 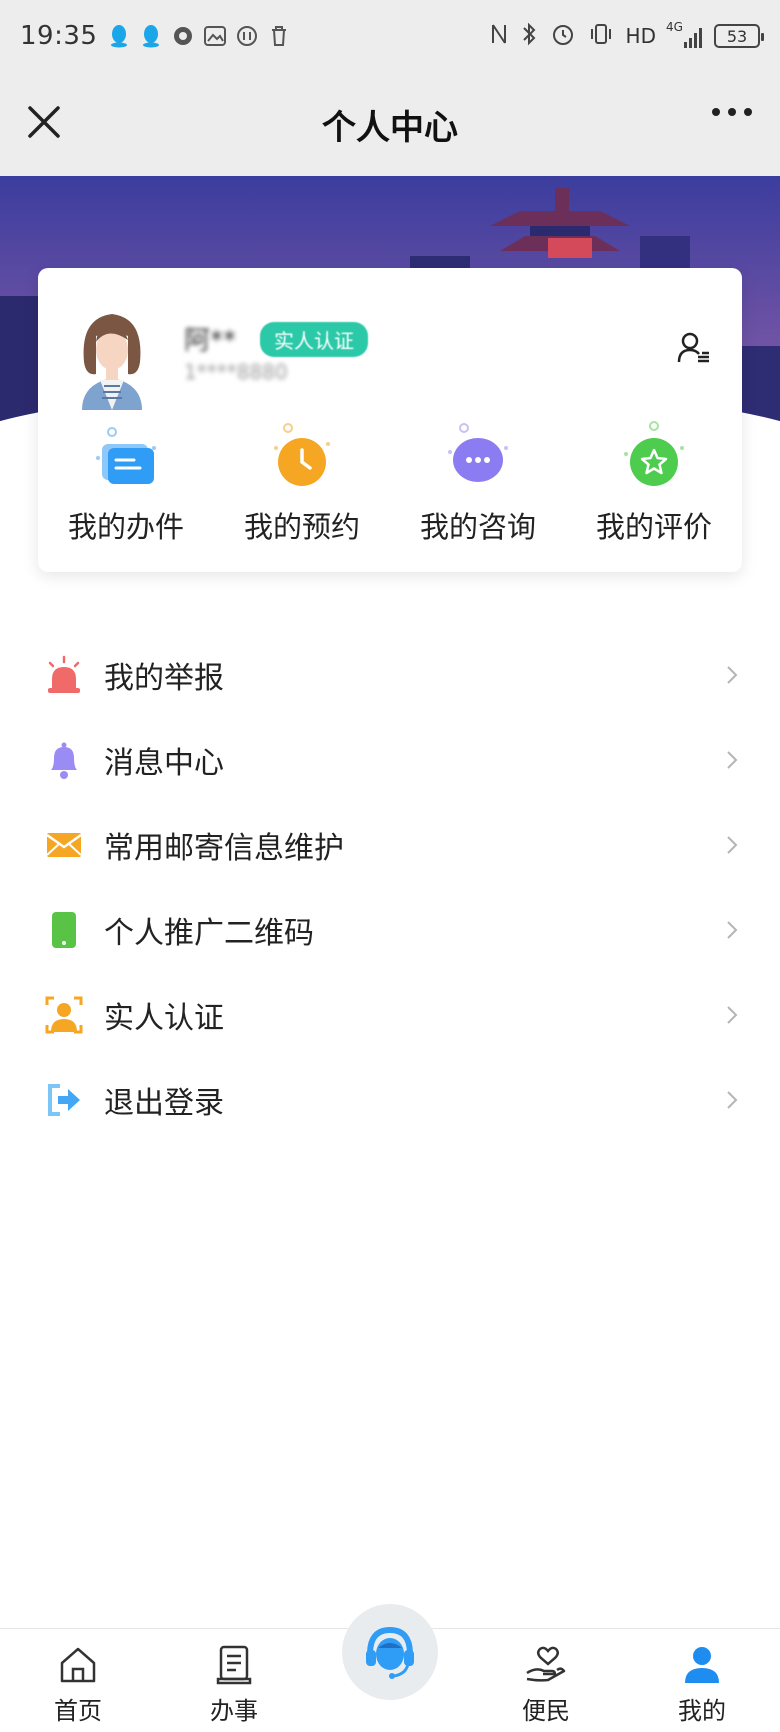 I want to click on alarm-icon, so click(x=563, y=36).